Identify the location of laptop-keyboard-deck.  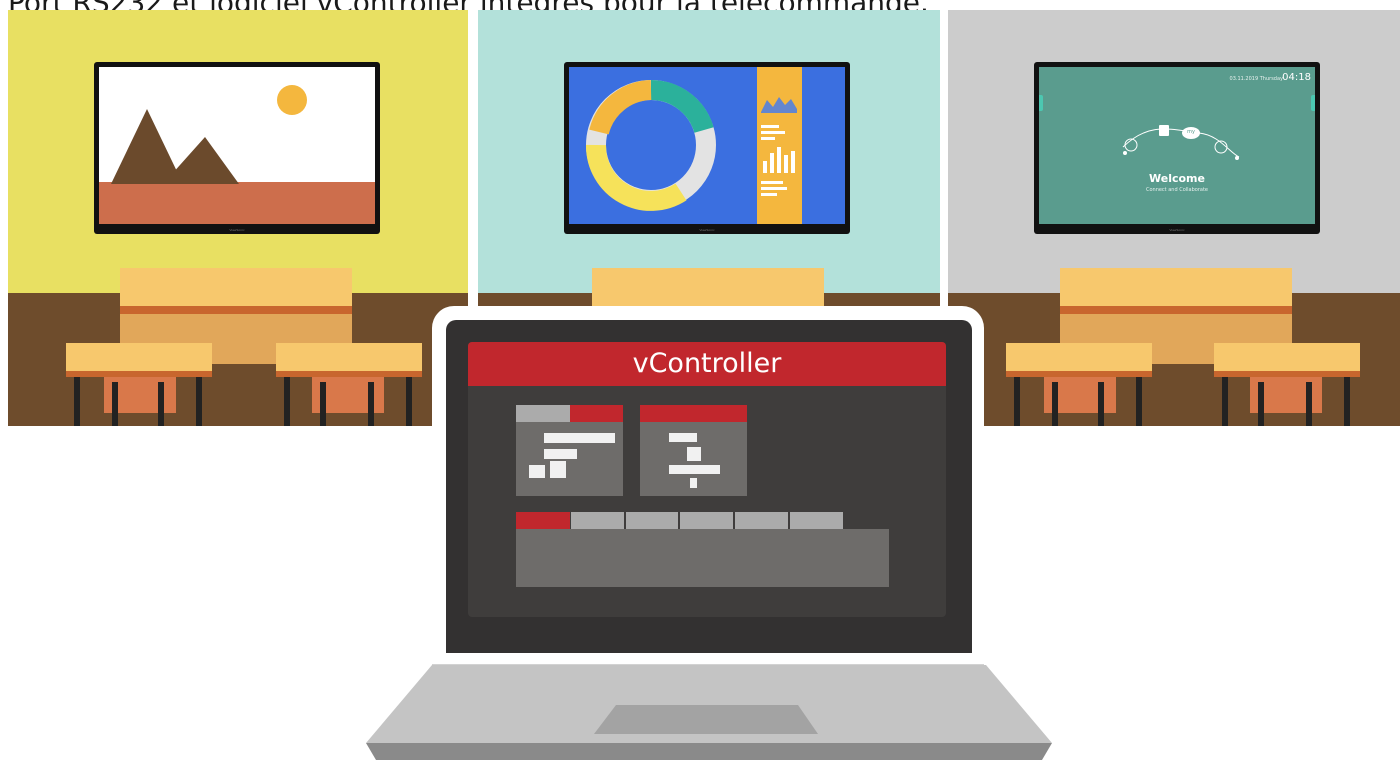
(709, 712).